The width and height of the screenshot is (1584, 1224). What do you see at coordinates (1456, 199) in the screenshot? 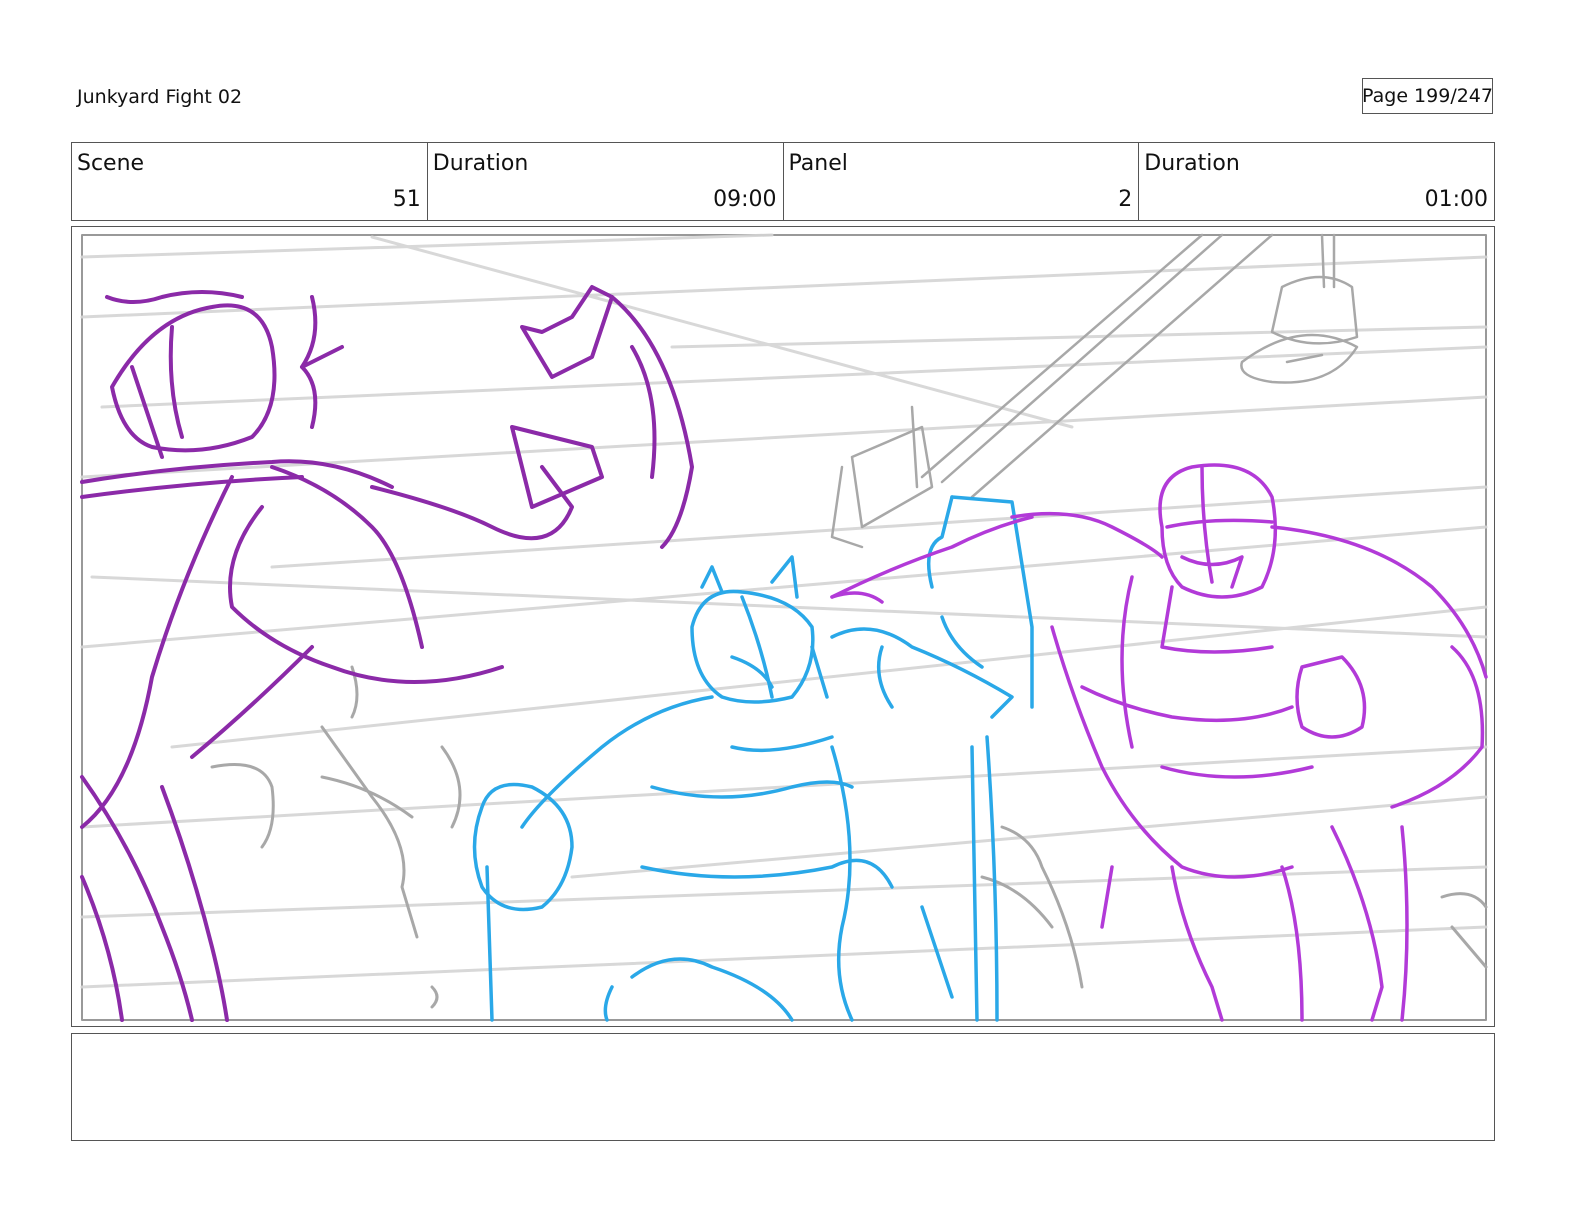
I see `panel-duration-value: 01:00` at bounding box center [1456, 199].